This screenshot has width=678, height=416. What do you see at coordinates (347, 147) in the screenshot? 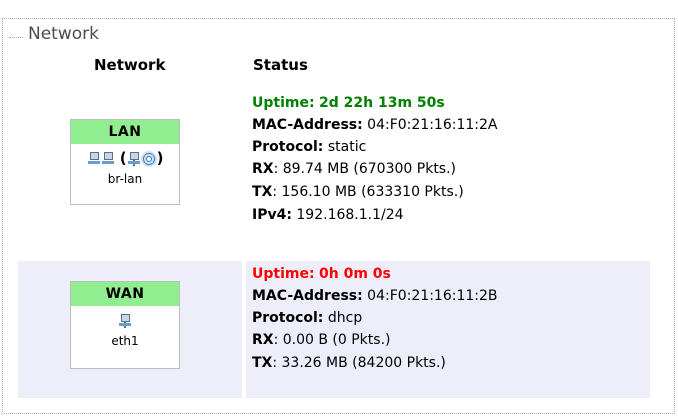
I see `protocol-value: static` at bounding box center [347, 147].